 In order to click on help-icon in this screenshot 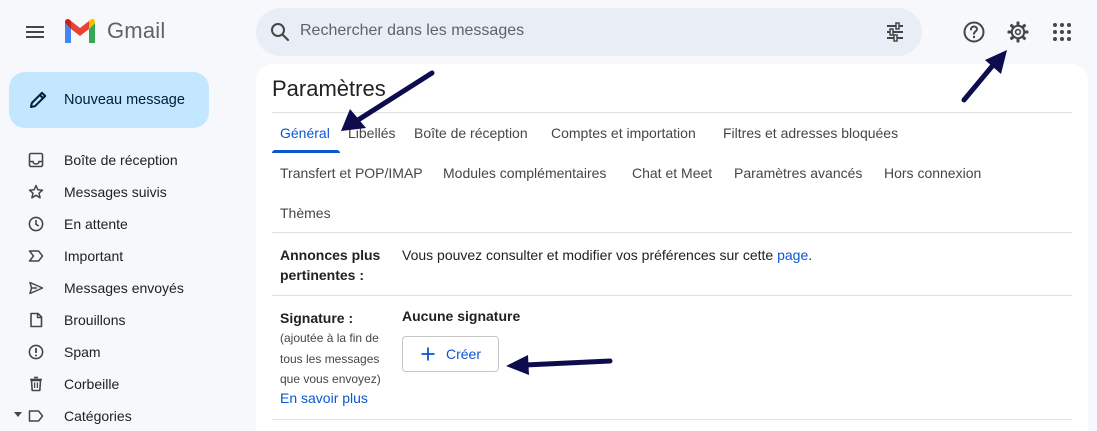, I will do `click(974, 32)`.